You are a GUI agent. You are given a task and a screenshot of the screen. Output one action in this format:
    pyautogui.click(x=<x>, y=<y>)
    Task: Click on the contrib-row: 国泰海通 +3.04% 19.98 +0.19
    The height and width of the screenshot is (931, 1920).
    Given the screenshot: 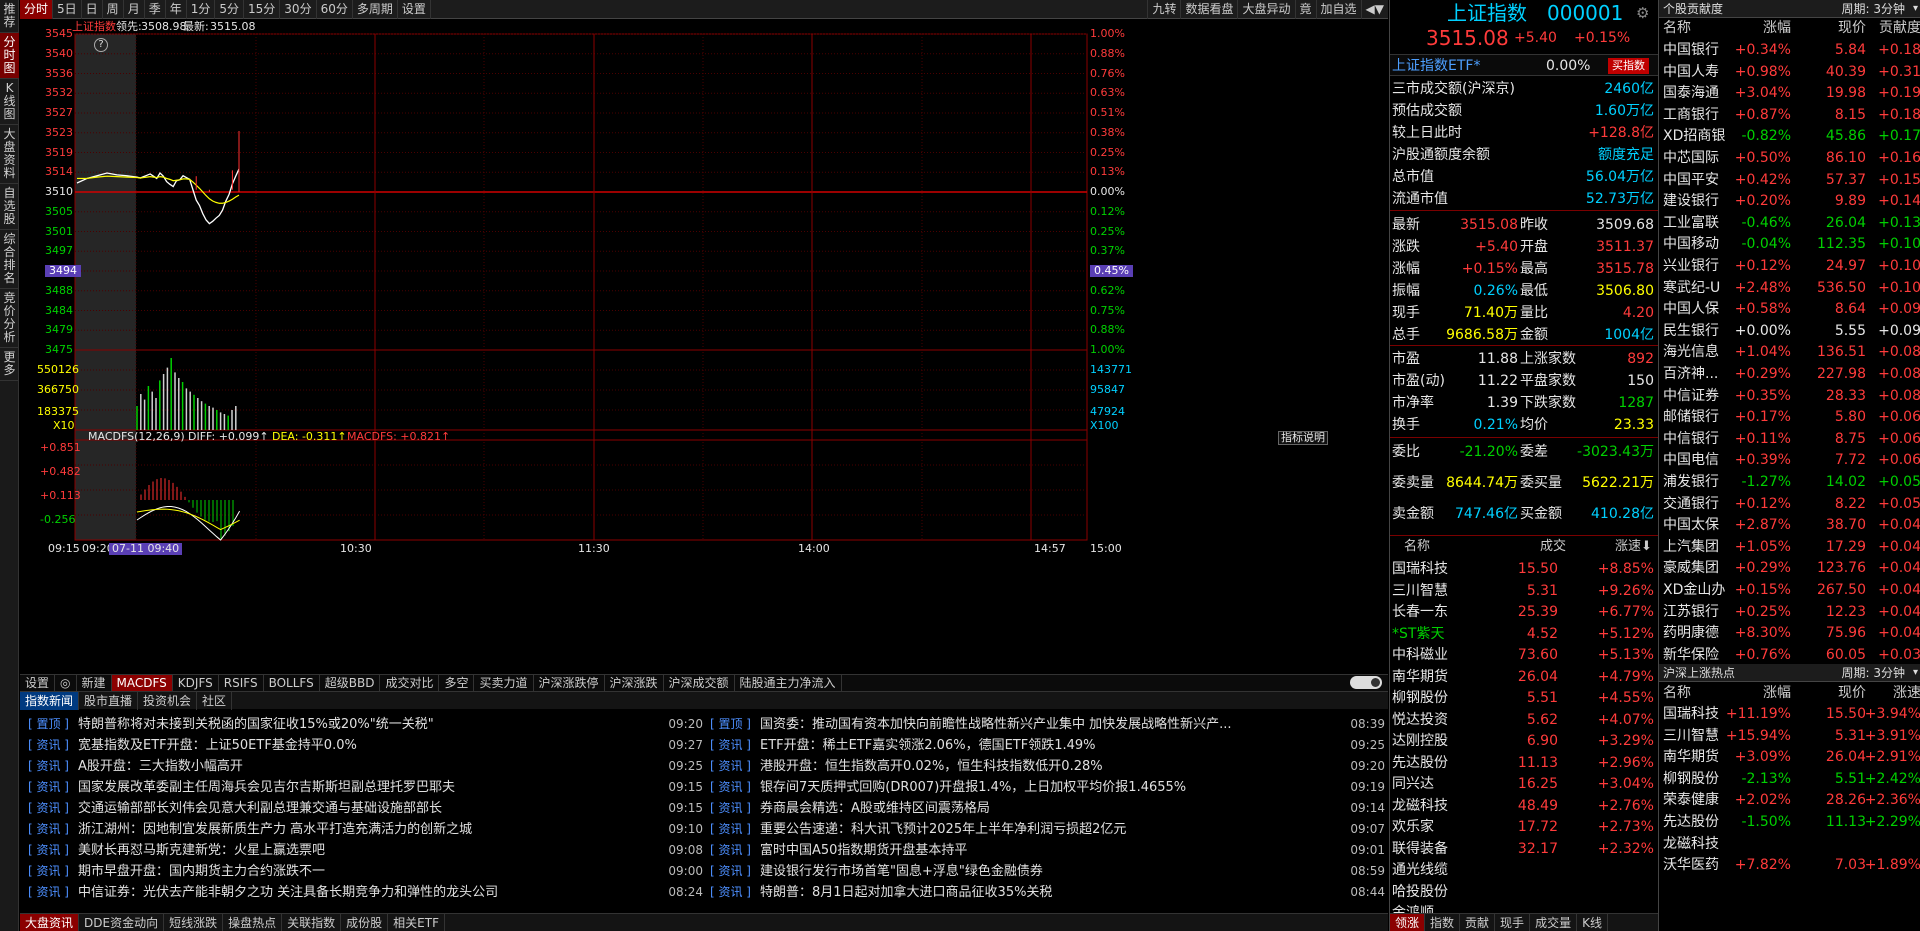 What is the action you would take?
    pyautogui.click(x=1789, y=94)
    